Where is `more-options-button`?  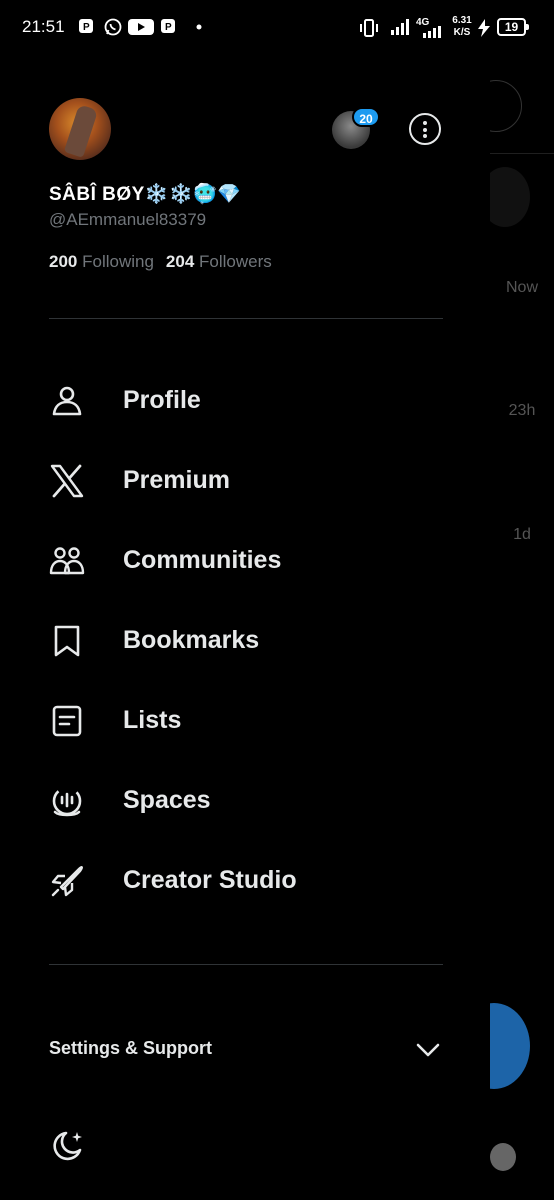
more-options-button is located at coordinates (425, 129).